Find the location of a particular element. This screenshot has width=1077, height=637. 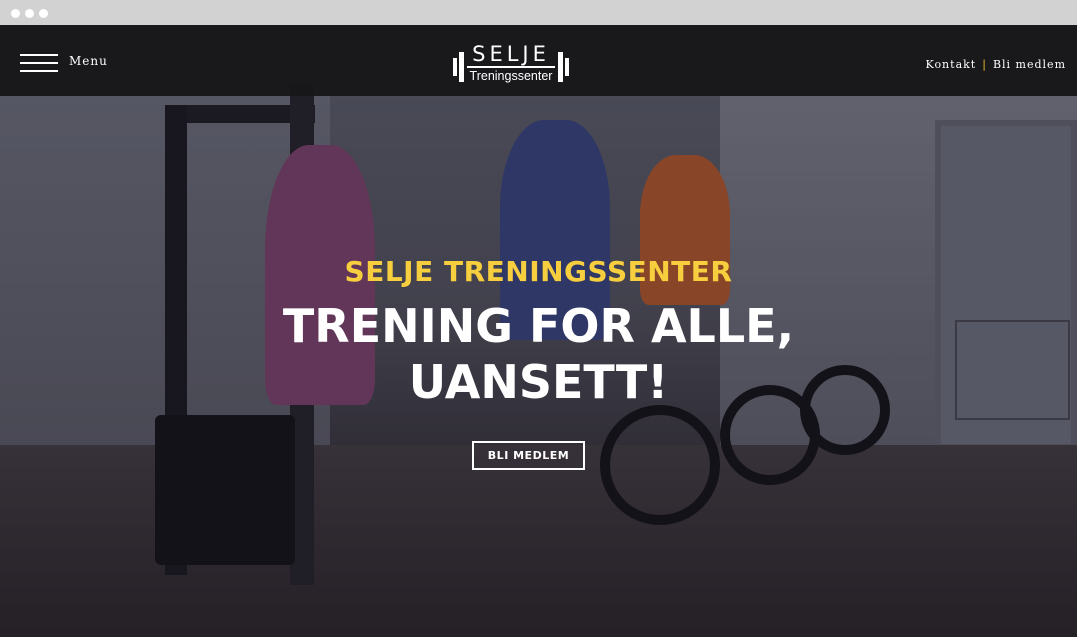

hero-kicker: SELJE TRENINGSSENTER is located at coordinates (538, 271).